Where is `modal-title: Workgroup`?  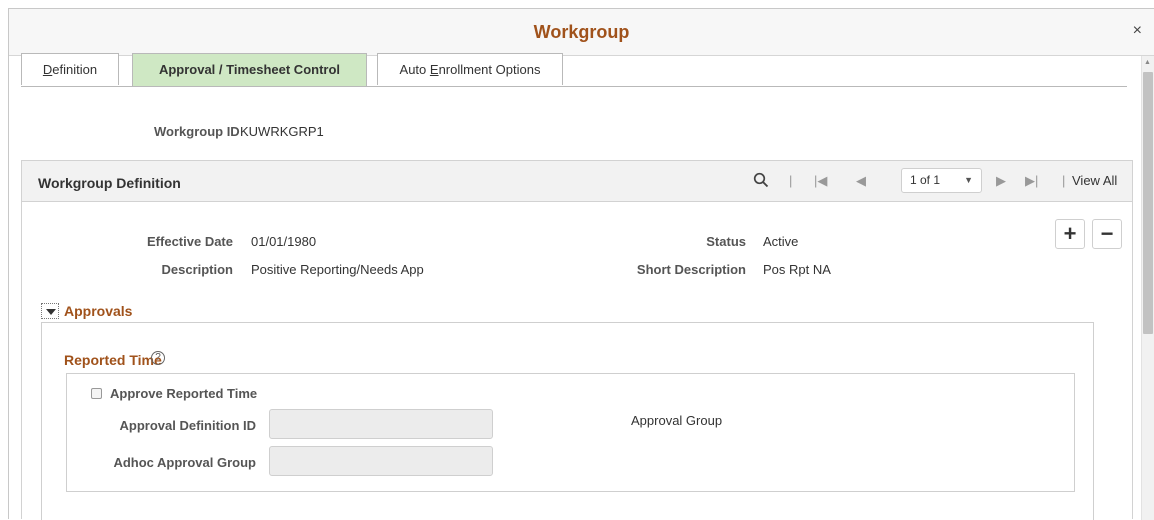 modal-title: Workgroup is located at coordinates (581, 32).